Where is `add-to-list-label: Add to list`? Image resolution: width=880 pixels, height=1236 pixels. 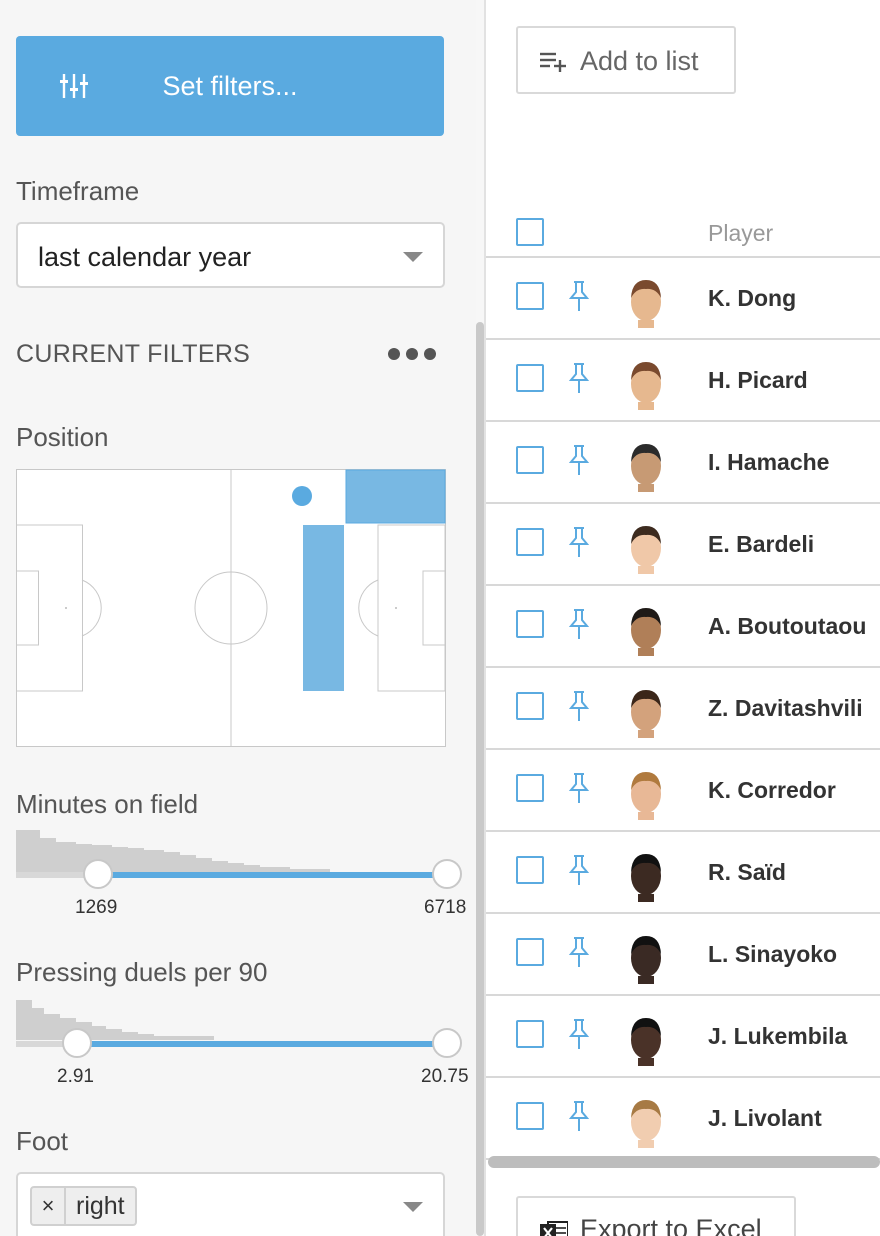
add-to-list-label: Add to list is located at coordinates (639, 61).